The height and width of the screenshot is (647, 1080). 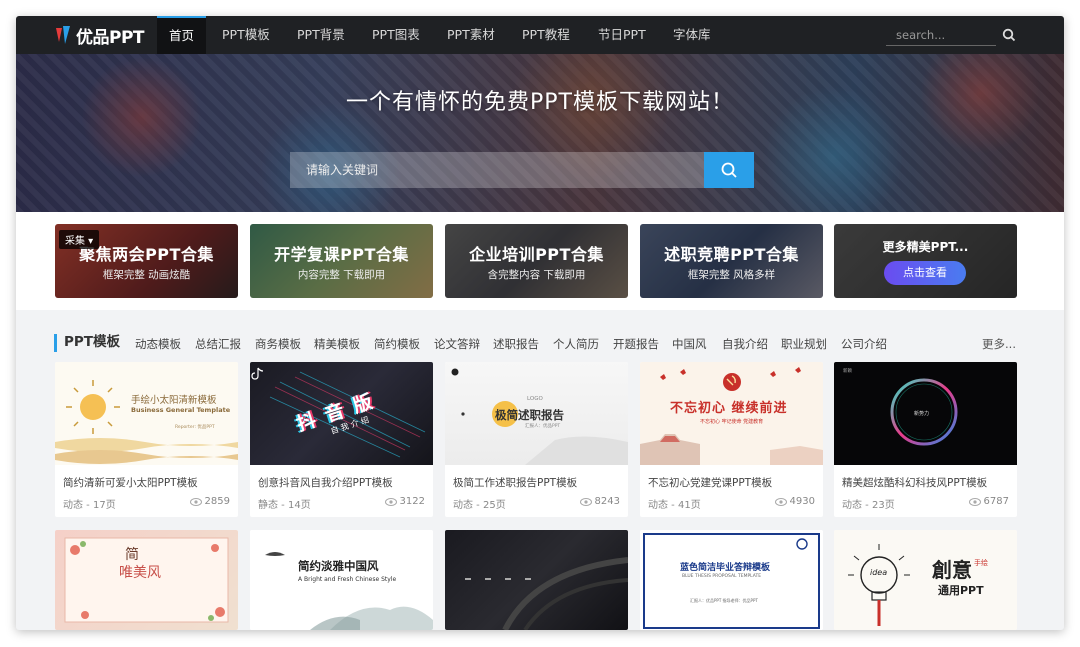 What do you see at coordinates (576, 344) in the screenshot?
I see `category-item: 个人简历` at bounding box center [576, 344].